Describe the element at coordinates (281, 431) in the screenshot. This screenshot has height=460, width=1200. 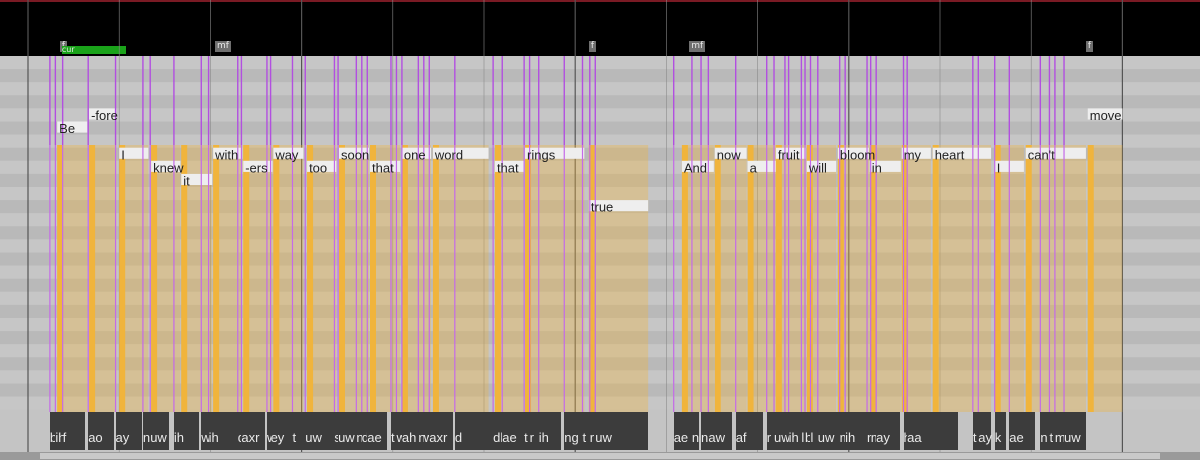
I see `phoneme-box: ey` at that location.